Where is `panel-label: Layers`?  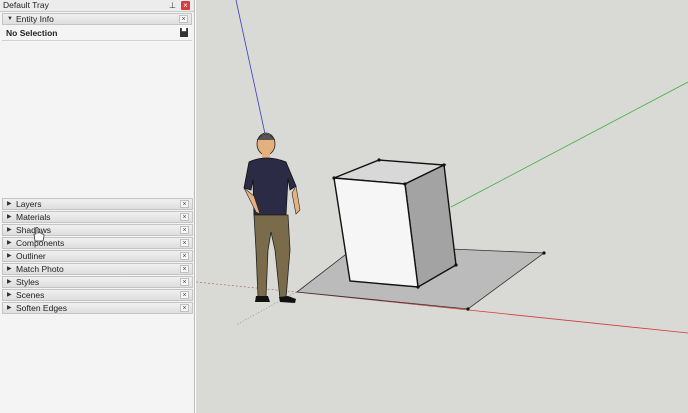 panel-label: Layers is located at coordinates (29, 204).